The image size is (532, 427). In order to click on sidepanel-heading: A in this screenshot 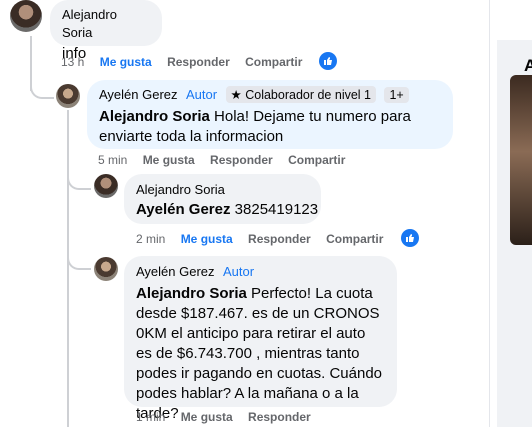, I will do `click(528, 65)`.